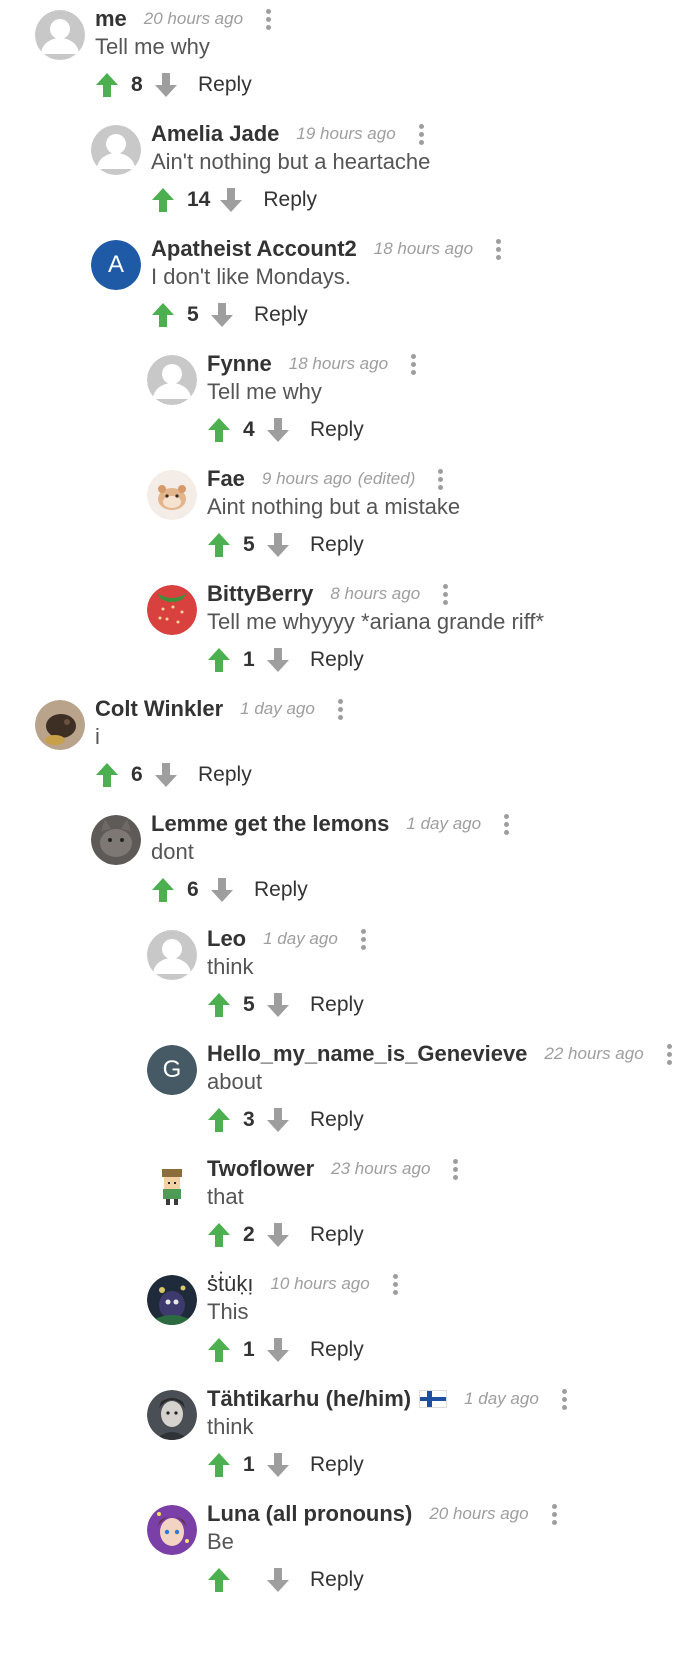  Describe the element at coordinates (172, 495) in the screenshot. I see `hamster-avatar` at that location.